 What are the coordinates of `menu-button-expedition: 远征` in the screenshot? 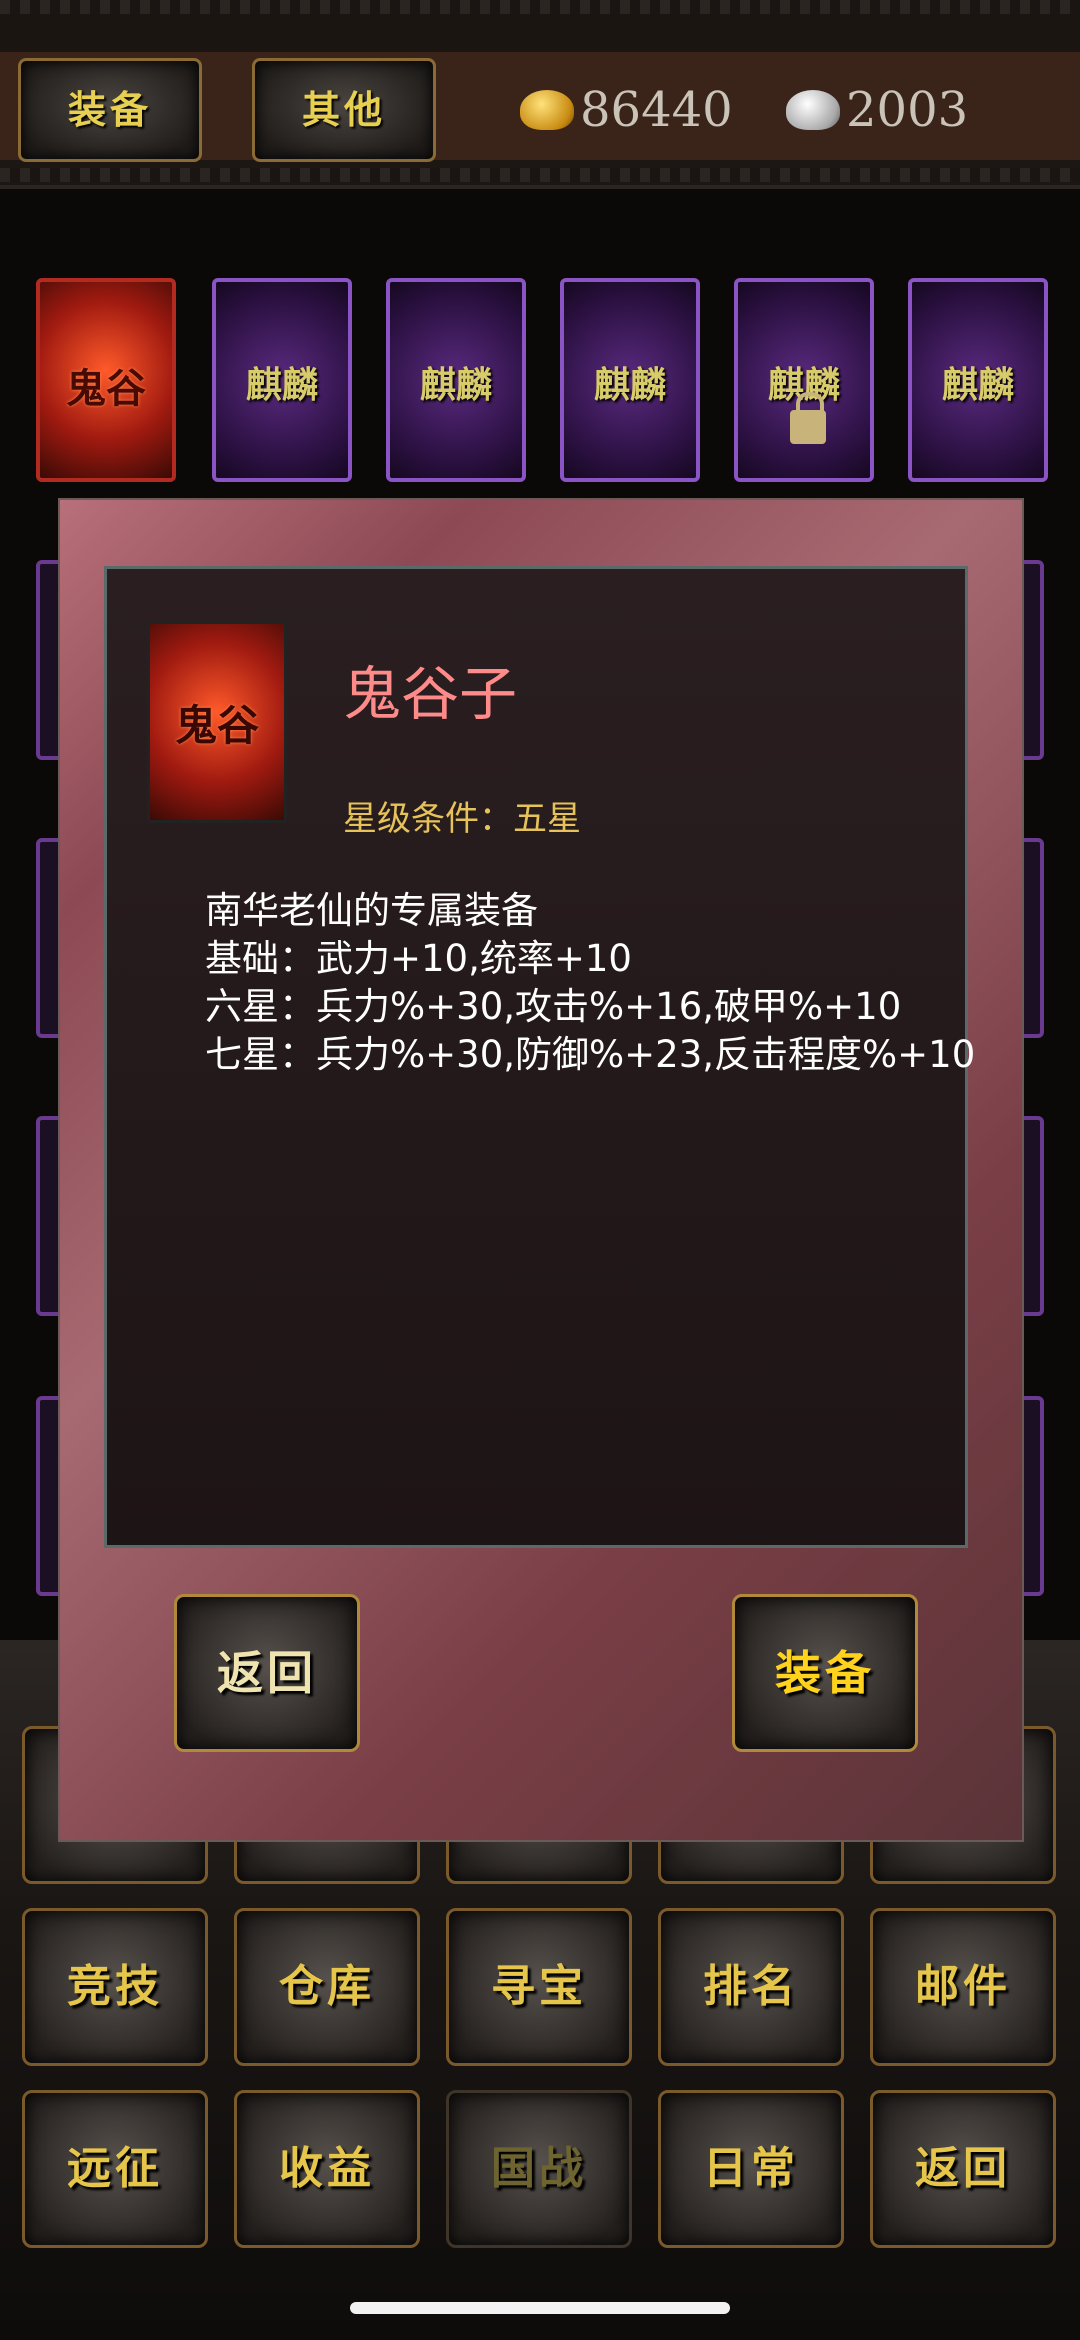 It's located at (115, 2169).